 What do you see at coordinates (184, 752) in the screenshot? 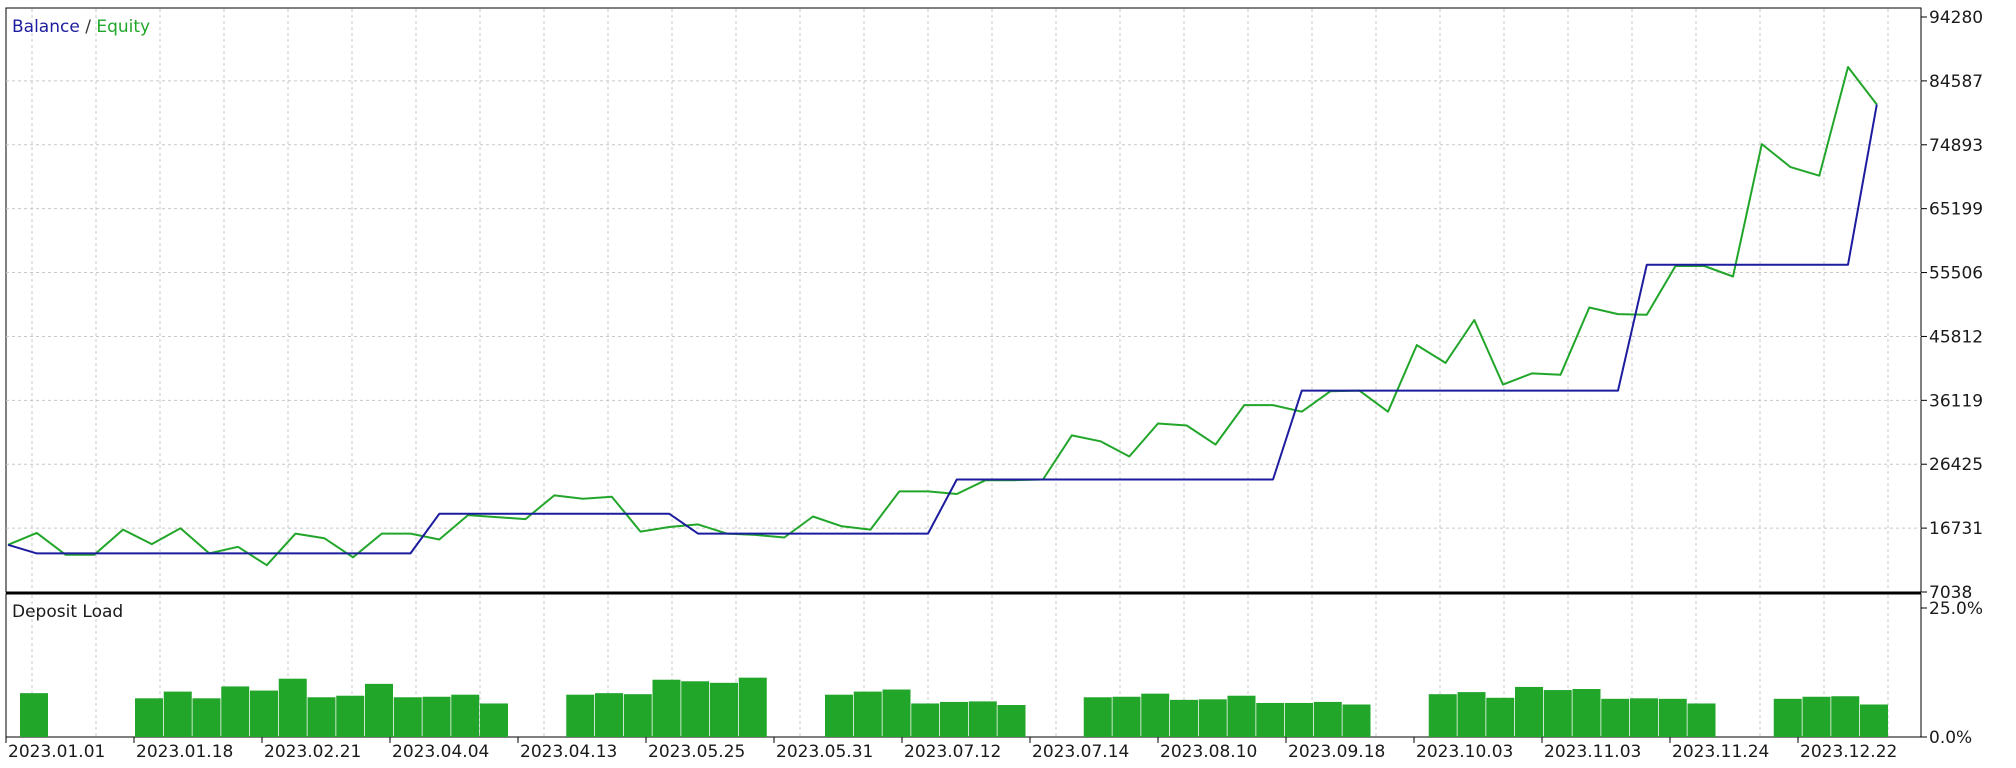
I see `x-tick-label: 2023.01.18` at bounding box center [184, 752].